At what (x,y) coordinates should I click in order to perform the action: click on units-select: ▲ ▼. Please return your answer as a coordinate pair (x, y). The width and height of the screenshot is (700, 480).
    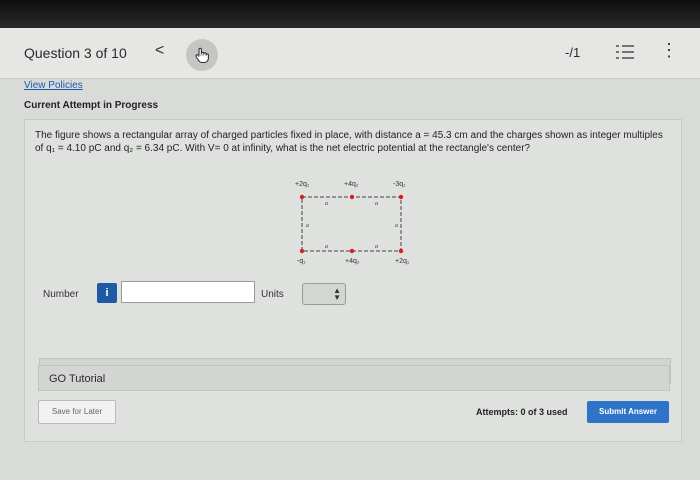
    Looking at the image, I should click on (324, 294).